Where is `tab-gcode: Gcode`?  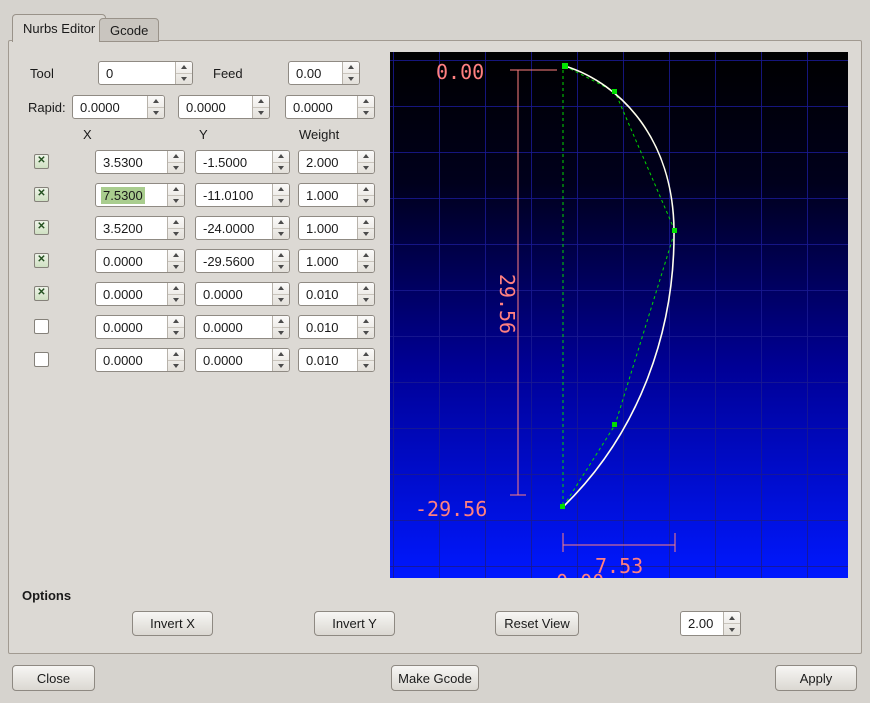 tab-gcode: Gcode is located at coordinates (129, 30).